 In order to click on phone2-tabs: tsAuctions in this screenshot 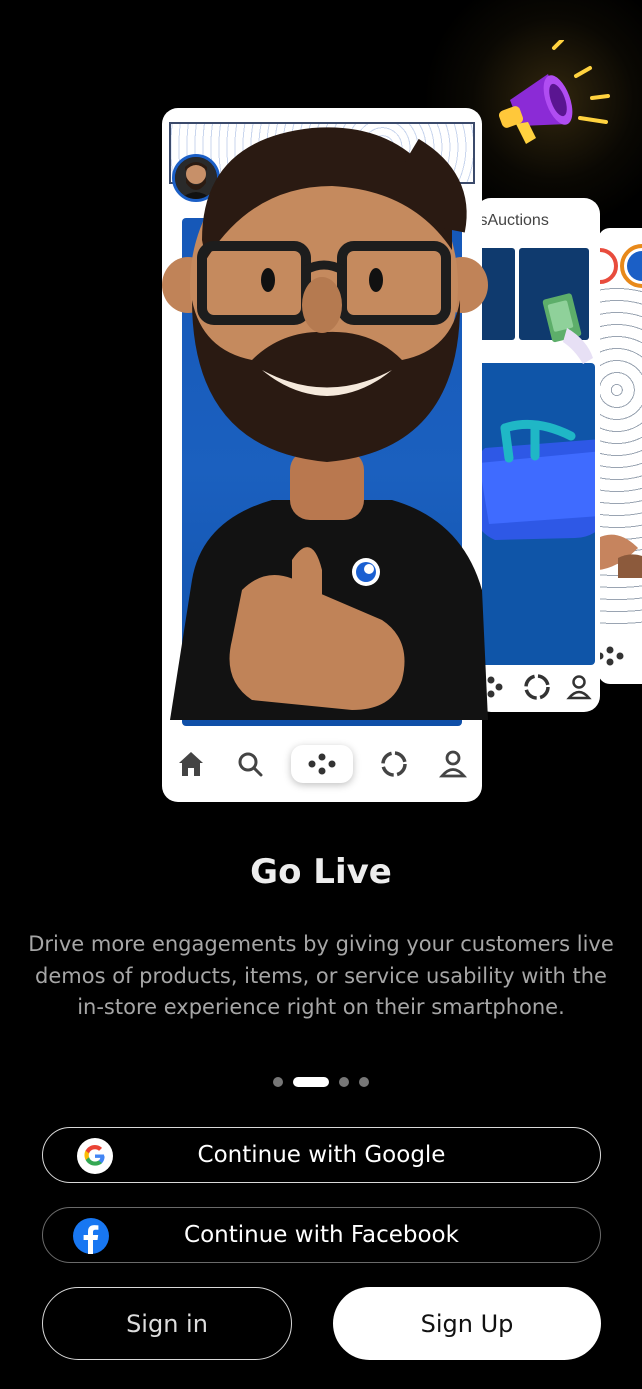, I will do `click(537, 224)`.